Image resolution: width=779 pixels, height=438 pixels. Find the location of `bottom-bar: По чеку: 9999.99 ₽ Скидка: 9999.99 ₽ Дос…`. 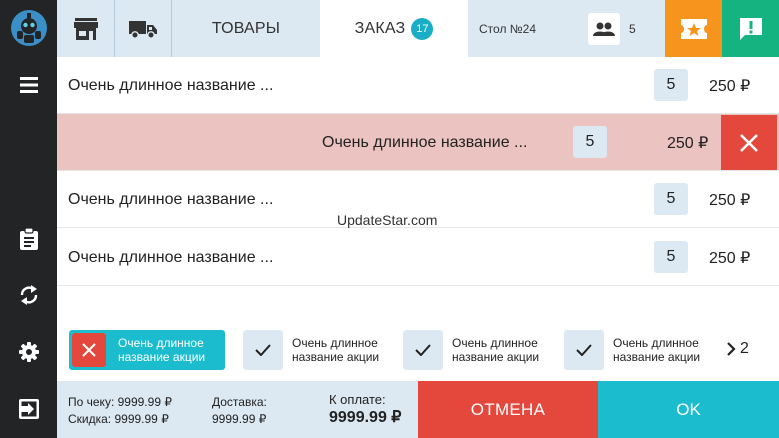

bottom-bar: По чеку: 9999.99 ₽ Скидка: 9999.99 ₽ Дос… is located at coordinates (418, 409).